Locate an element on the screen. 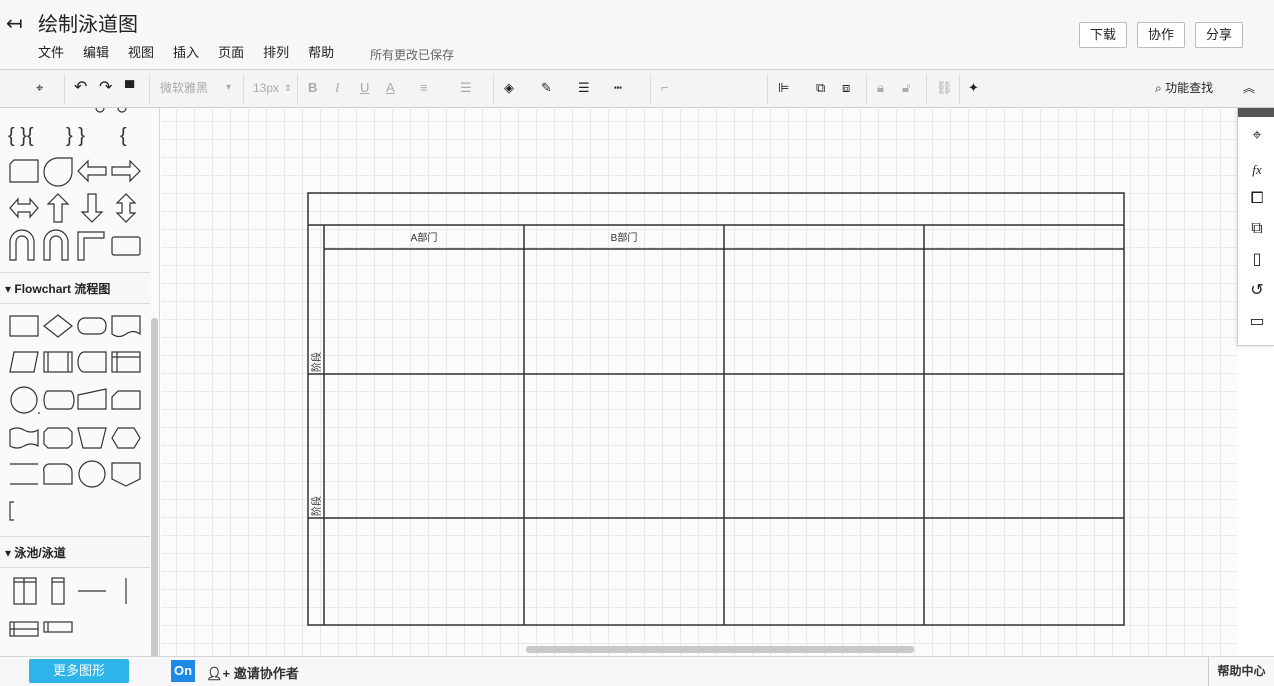 This screenshot has height=686, width=1274. fill-color-icon: ◈ is located at coordinates (509, 88).